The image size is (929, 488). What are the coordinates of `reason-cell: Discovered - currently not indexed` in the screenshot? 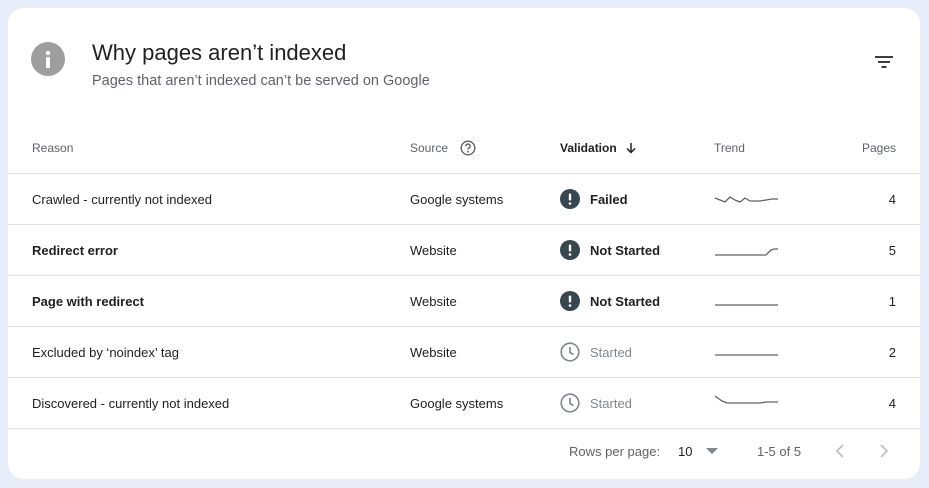 It's located at (131, 403).